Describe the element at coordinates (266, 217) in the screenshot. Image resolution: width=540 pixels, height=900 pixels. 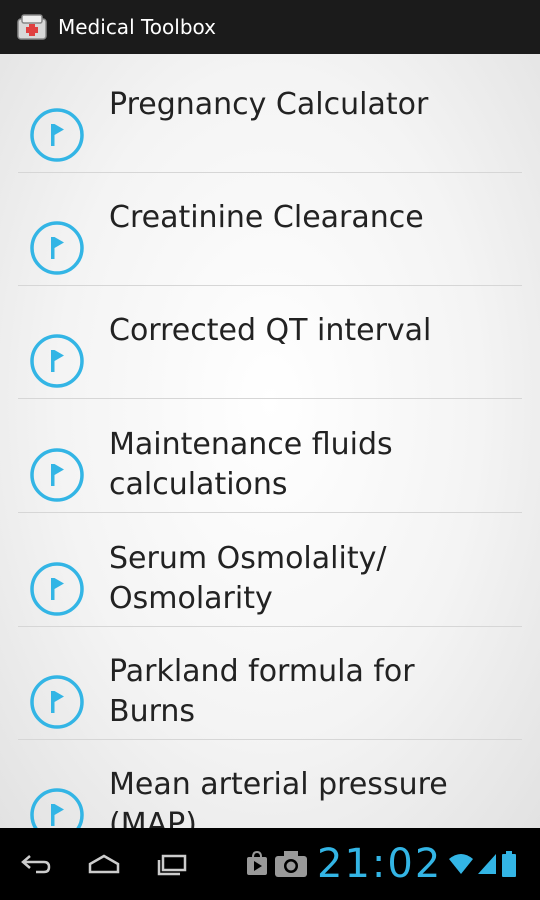
I see `list-item-label: Creatinine Clearance` at that location.